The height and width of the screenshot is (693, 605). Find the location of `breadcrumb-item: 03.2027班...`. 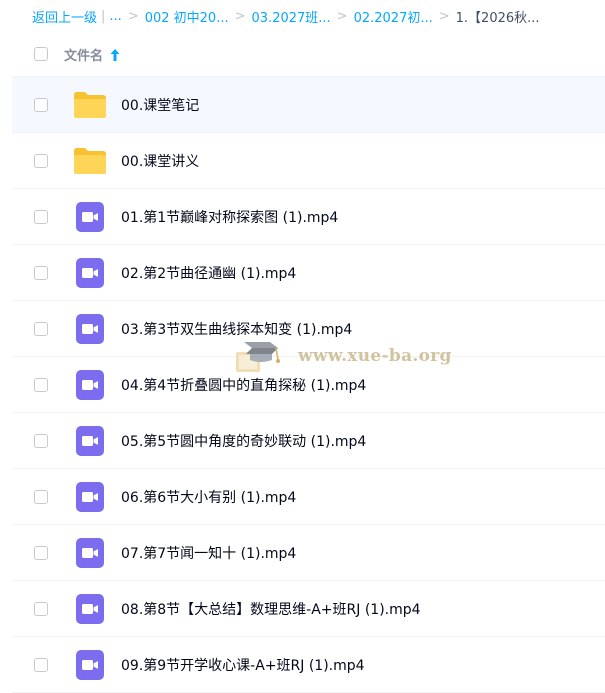

breadcrumb-item: 03.2027班... is located at coordinates (291, 16).